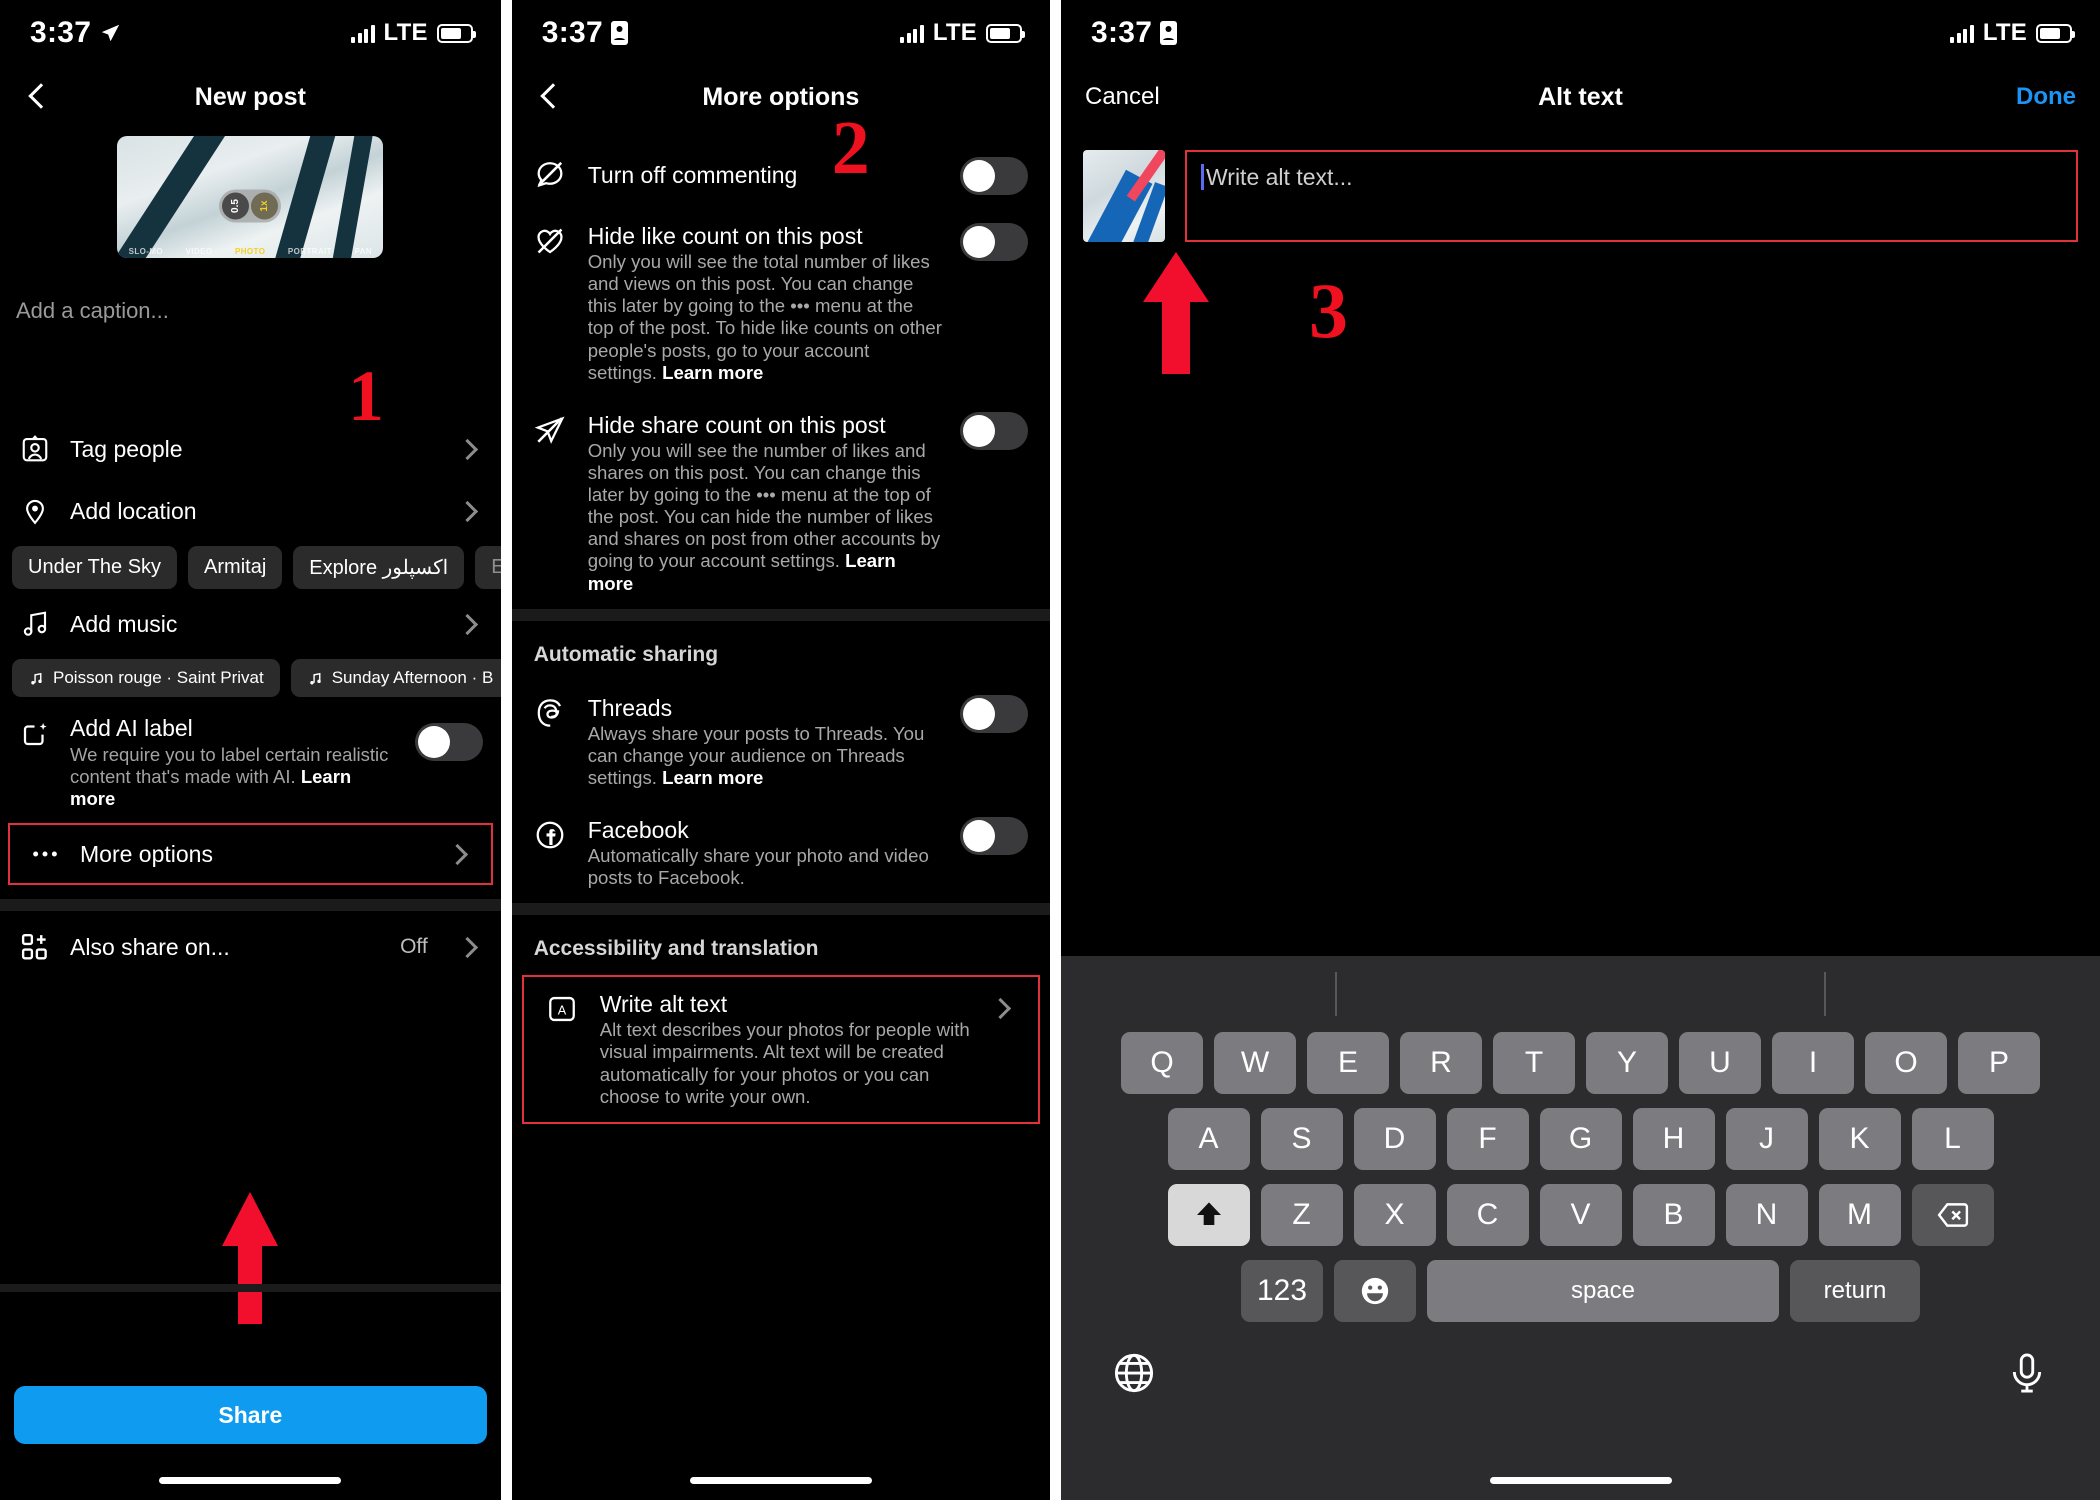 The image size is (2100, 1500). I want to click on facebook-toggle, so click(994, 836).